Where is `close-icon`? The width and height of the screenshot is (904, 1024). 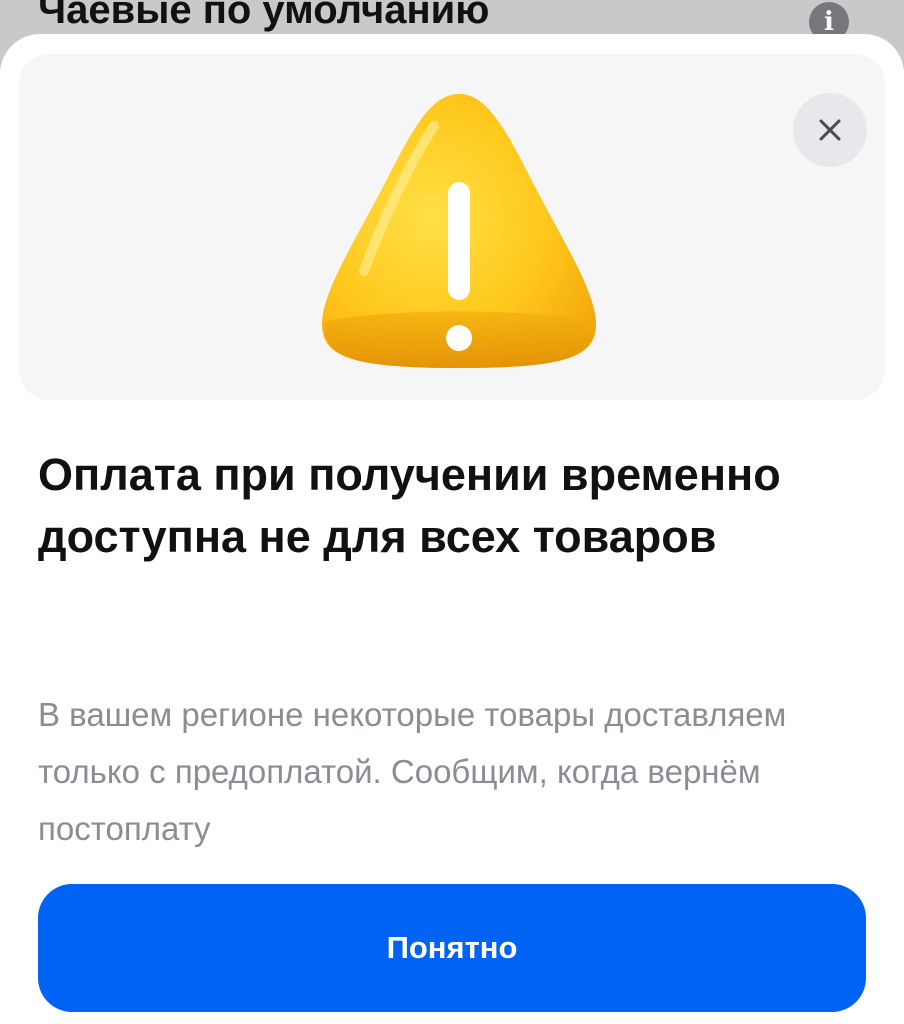
close-icon is located at coordinates (830, 130).